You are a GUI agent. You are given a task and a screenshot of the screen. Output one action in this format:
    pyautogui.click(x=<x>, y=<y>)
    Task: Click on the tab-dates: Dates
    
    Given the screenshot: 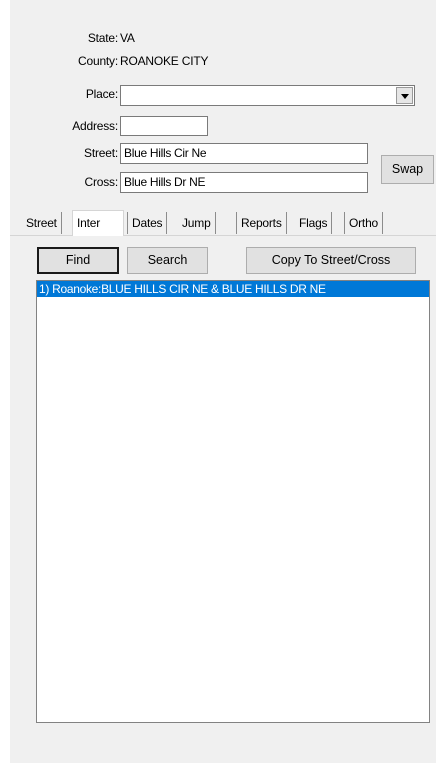 What is the action you would take?
    pyautogui.click(x=147, y=223)
    